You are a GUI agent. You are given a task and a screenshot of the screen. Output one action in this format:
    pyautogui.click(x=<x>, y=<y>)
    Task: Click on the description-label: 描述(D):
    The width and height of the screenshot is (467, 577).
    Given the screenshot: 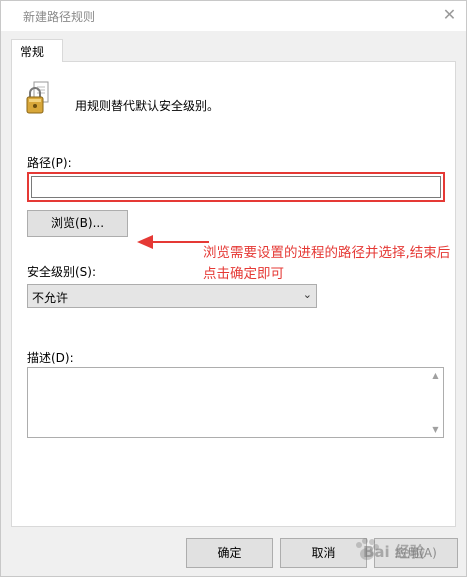 What is the action you would take?
    pyautogui.click(x=50, y=358)
    